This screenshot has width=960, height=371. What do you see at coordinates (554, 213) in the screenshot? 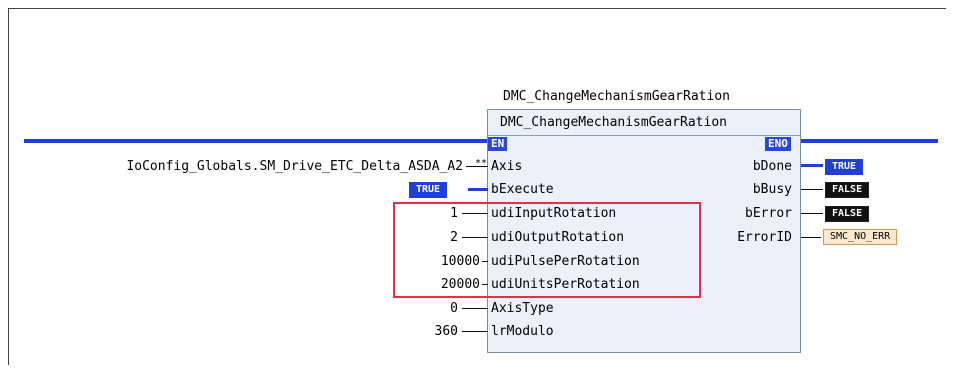
I see `pin-udiinputrotation: udiInputRotation` at bounding box center [554, 213].